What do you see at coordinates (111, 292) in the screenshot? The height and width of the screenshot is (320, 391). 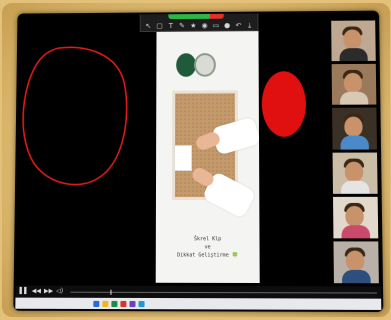 I see `seek-knob` at bounding box center [111, 292].